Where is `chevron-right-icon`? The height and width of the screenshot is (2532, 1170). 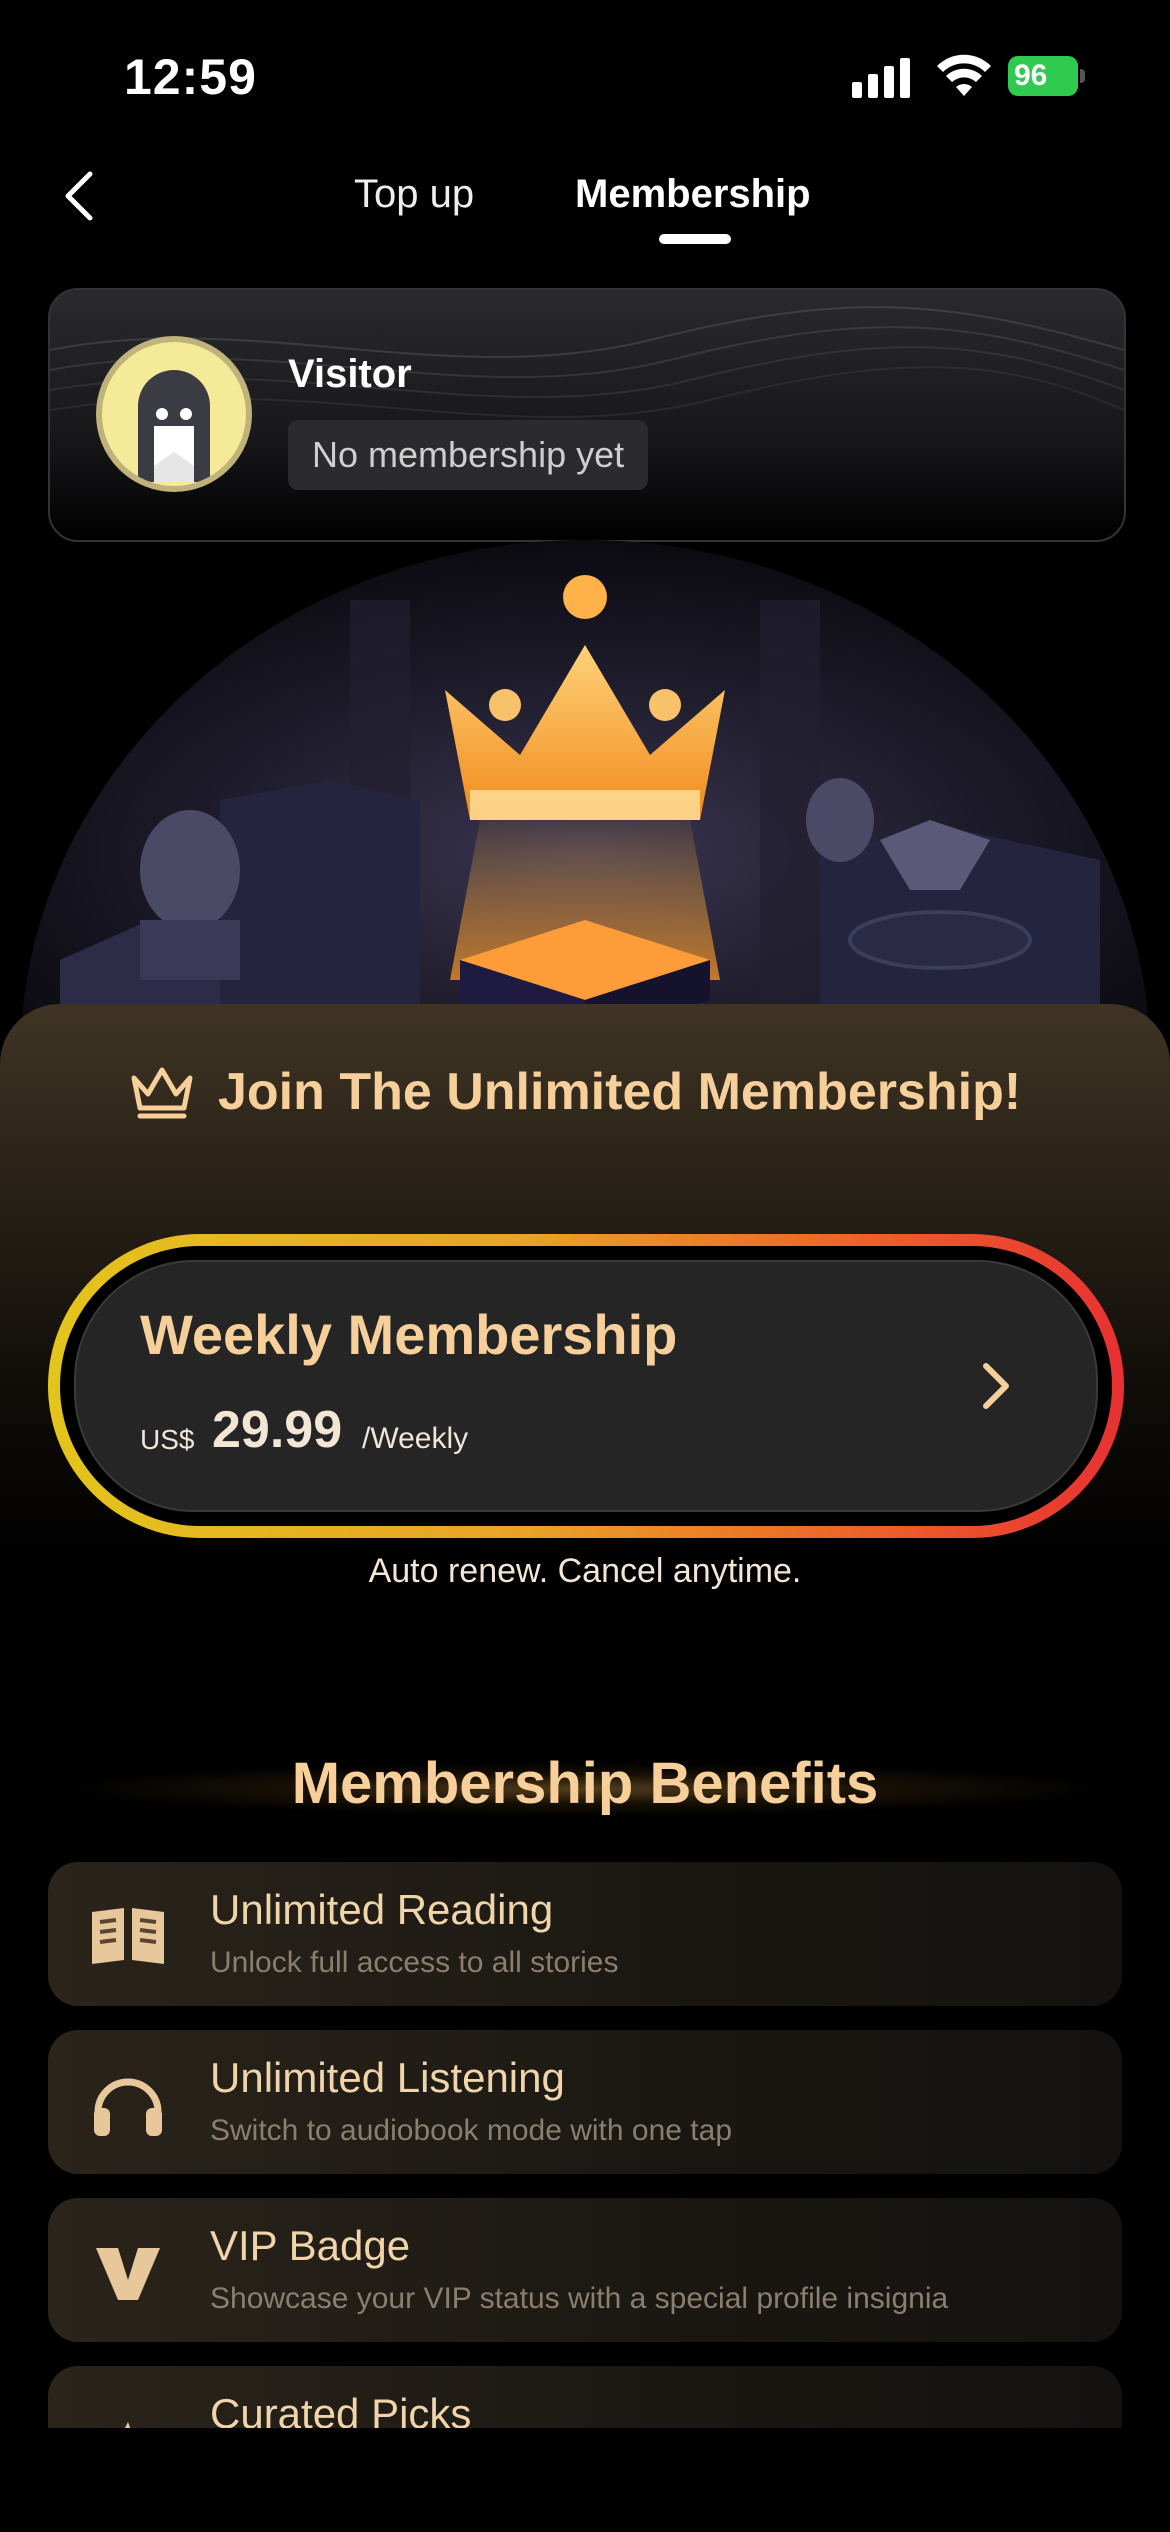 chevron-right-icon is located at coordinates (996, 1386).